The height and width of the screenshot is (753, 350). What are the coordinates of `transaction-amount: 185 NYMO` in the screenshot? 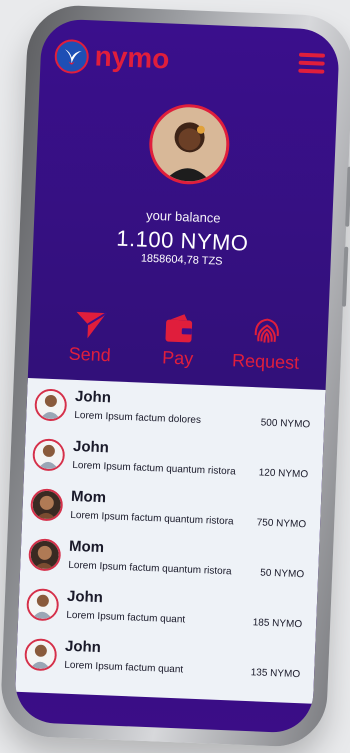 It's located at (277, 624).